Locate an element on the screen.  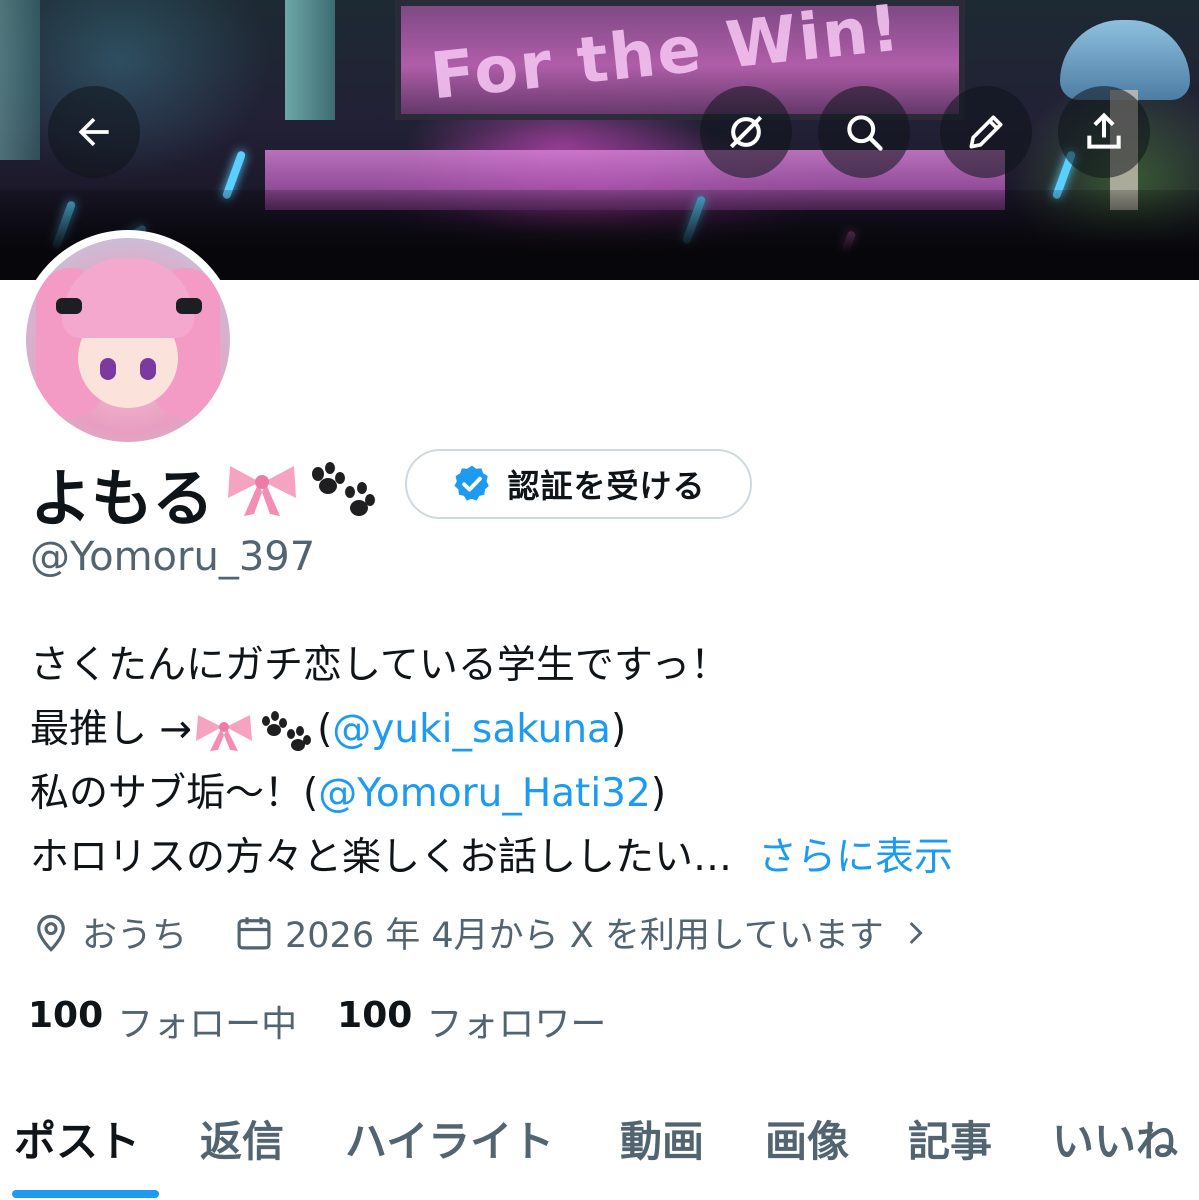
following-link: 100 フォロー中 is located at coordinates (162, 1021).